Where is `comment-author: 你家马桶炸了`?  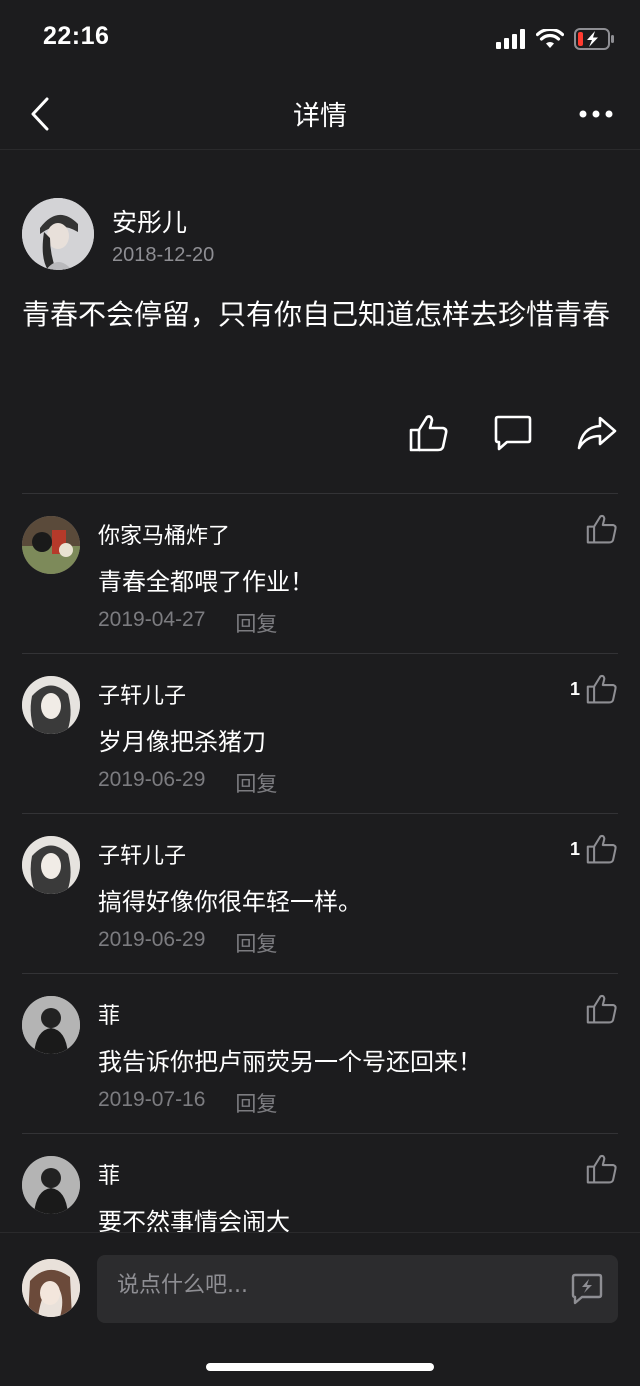
comment-author: 你家马桶炸了 is located at coordinates (164, 534).